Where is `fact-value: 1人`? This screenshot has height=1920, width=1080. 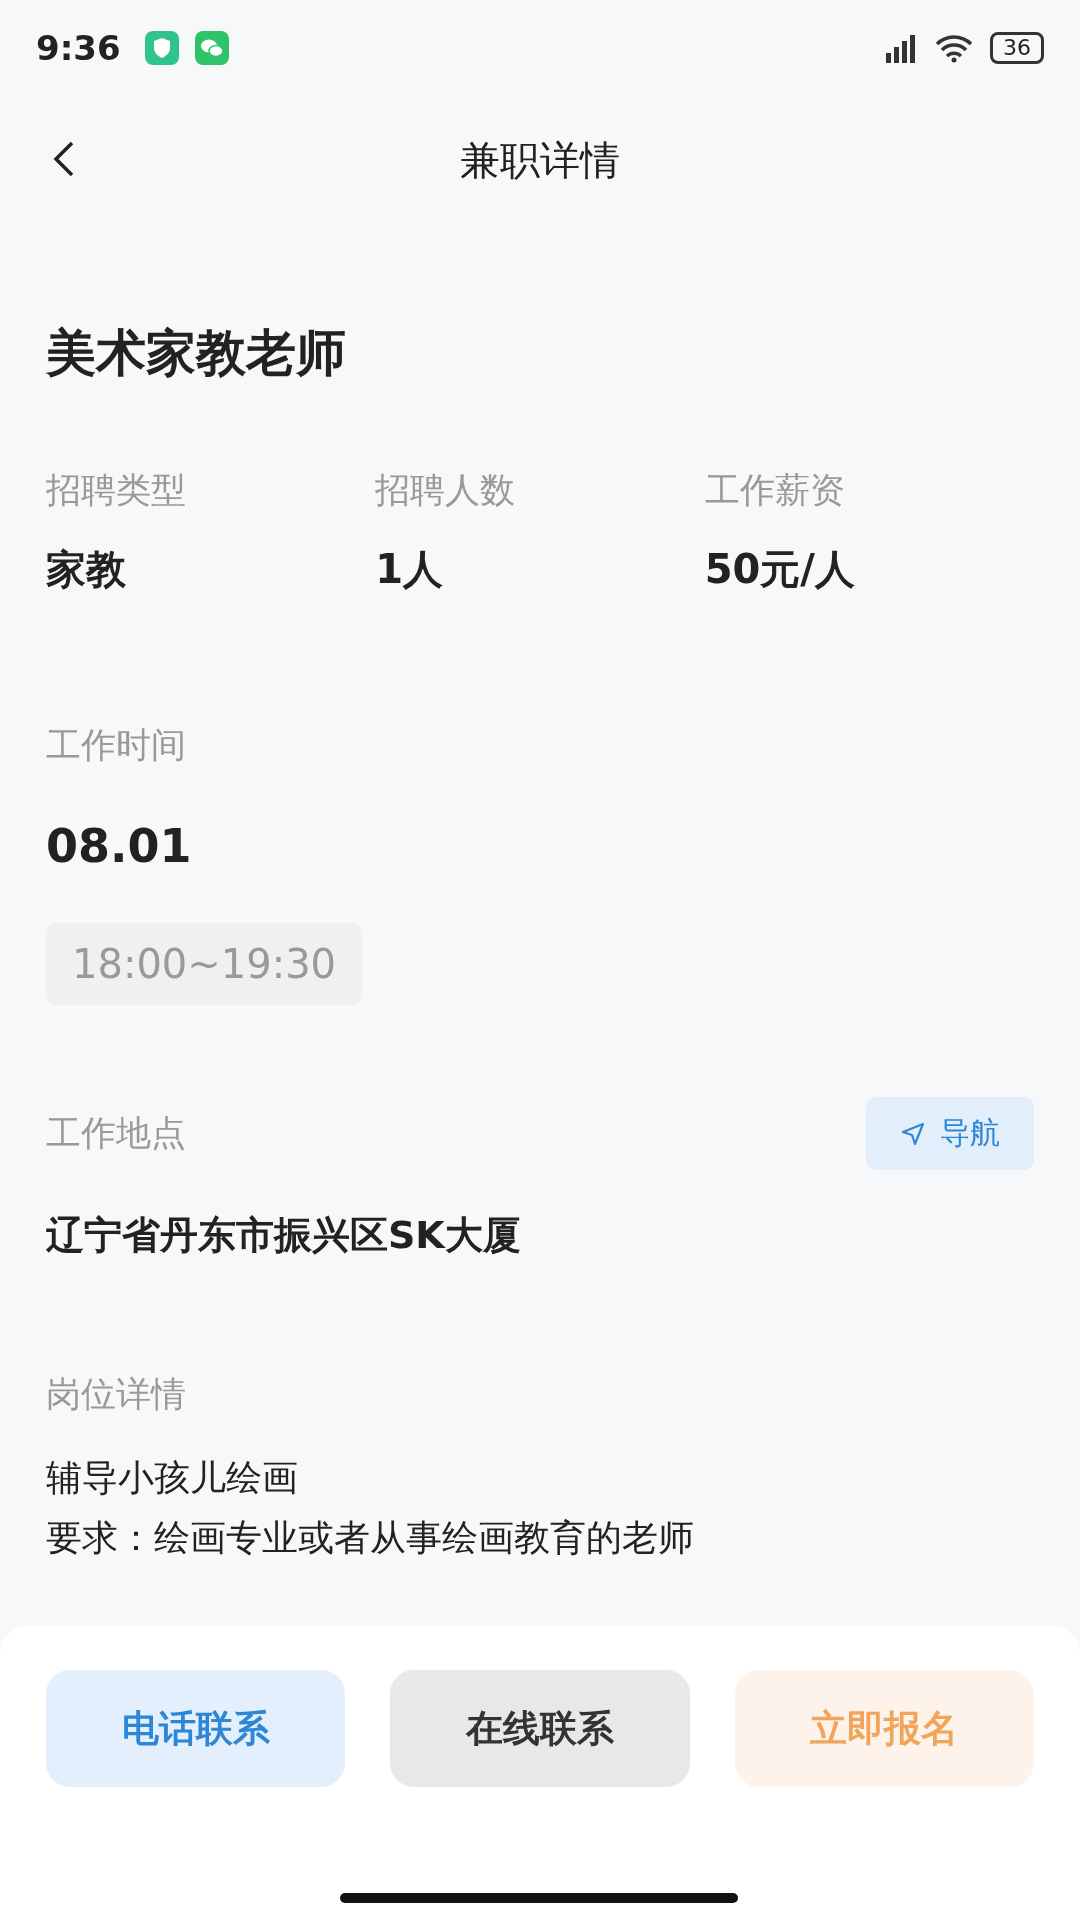
fact-value: 1人 is located at coordinates (410, 569).